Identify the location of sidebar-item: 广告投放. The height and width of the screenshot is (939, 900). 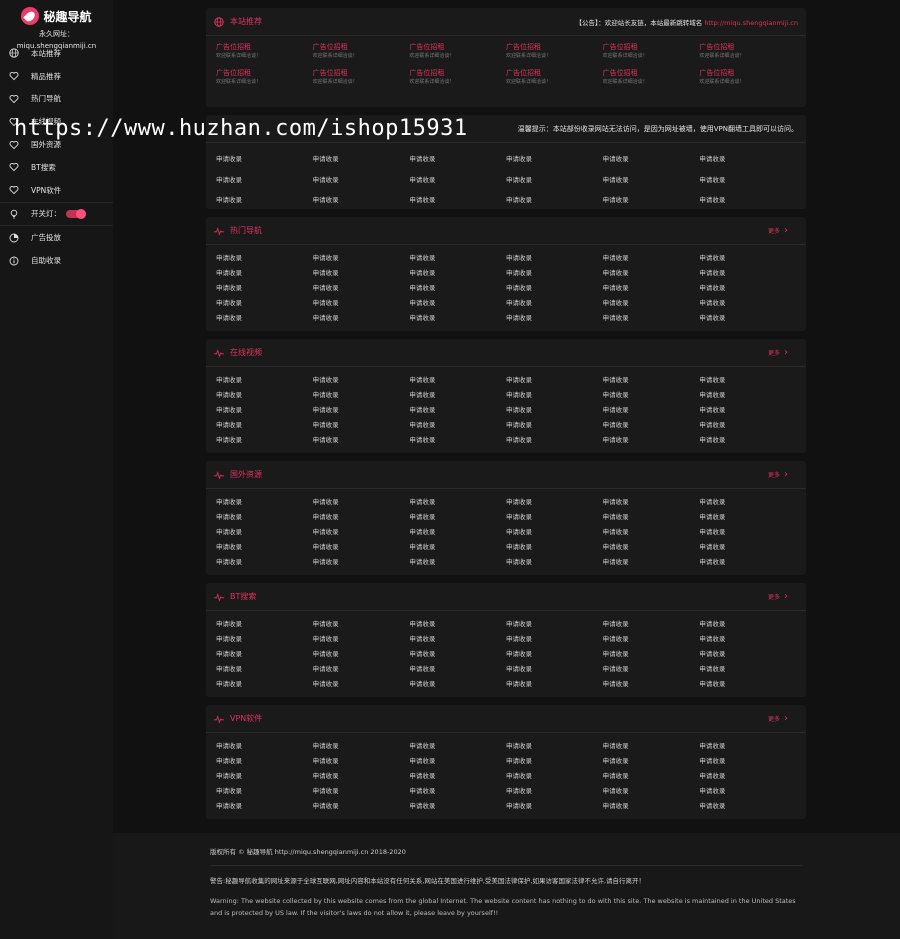
(56, 237).